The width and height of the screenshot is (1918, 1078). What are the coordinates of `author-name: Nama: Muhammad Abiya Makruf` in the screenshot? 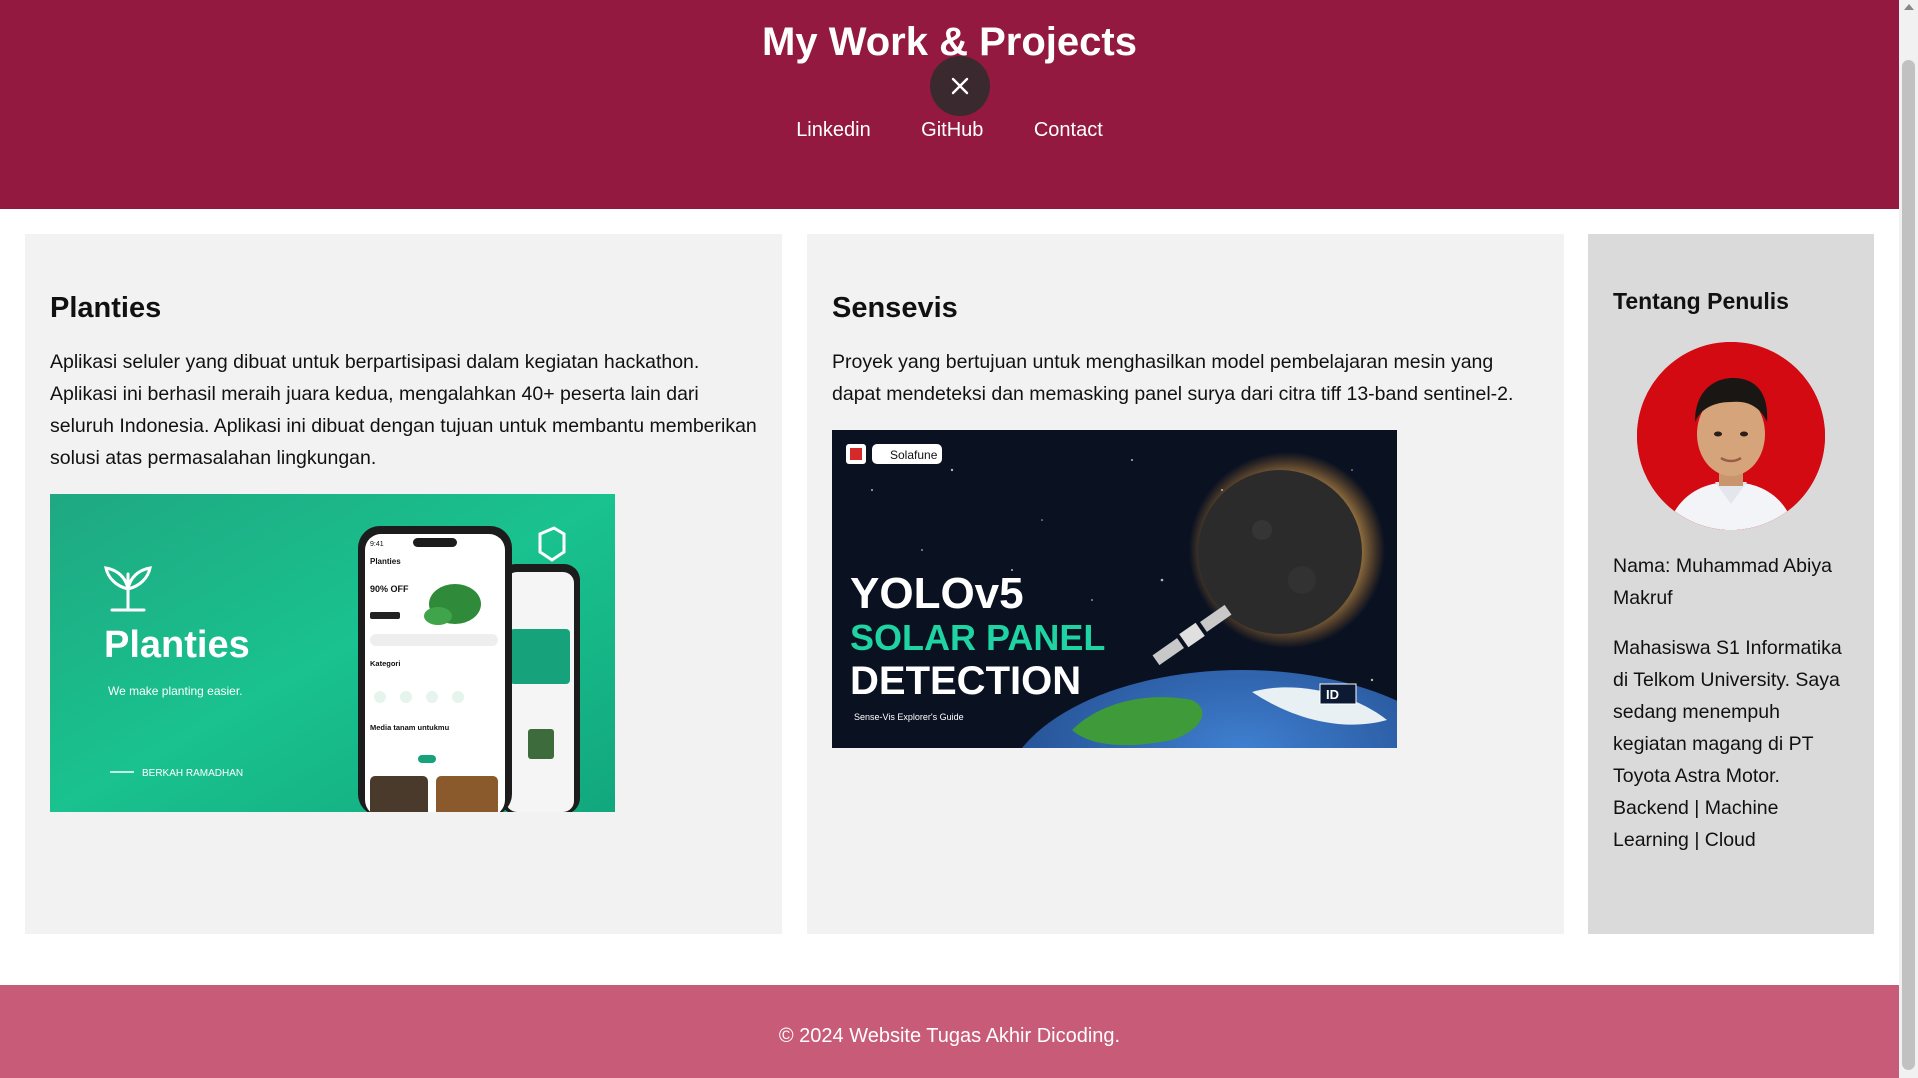 It's located at (1722, 582).